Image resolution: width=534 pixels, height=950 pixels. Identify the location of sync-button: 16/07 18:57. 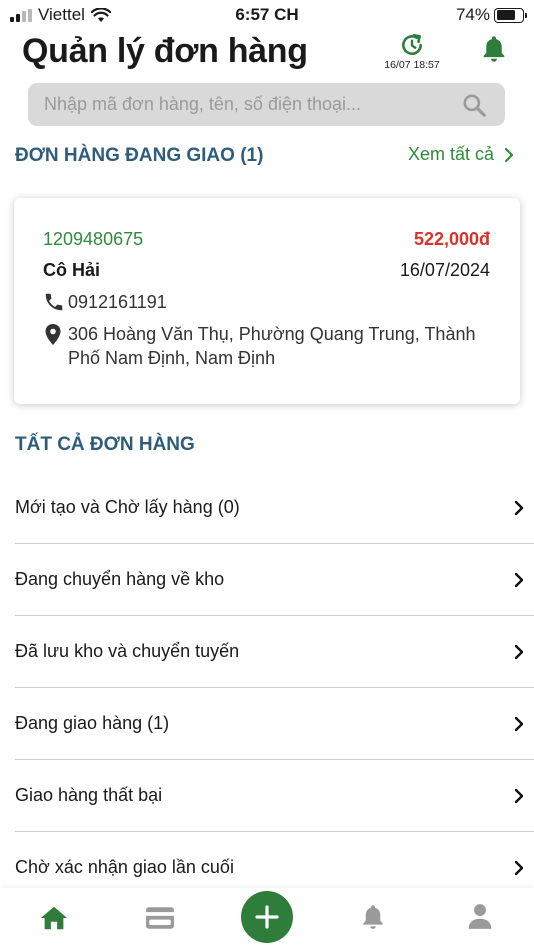
(412, 51).